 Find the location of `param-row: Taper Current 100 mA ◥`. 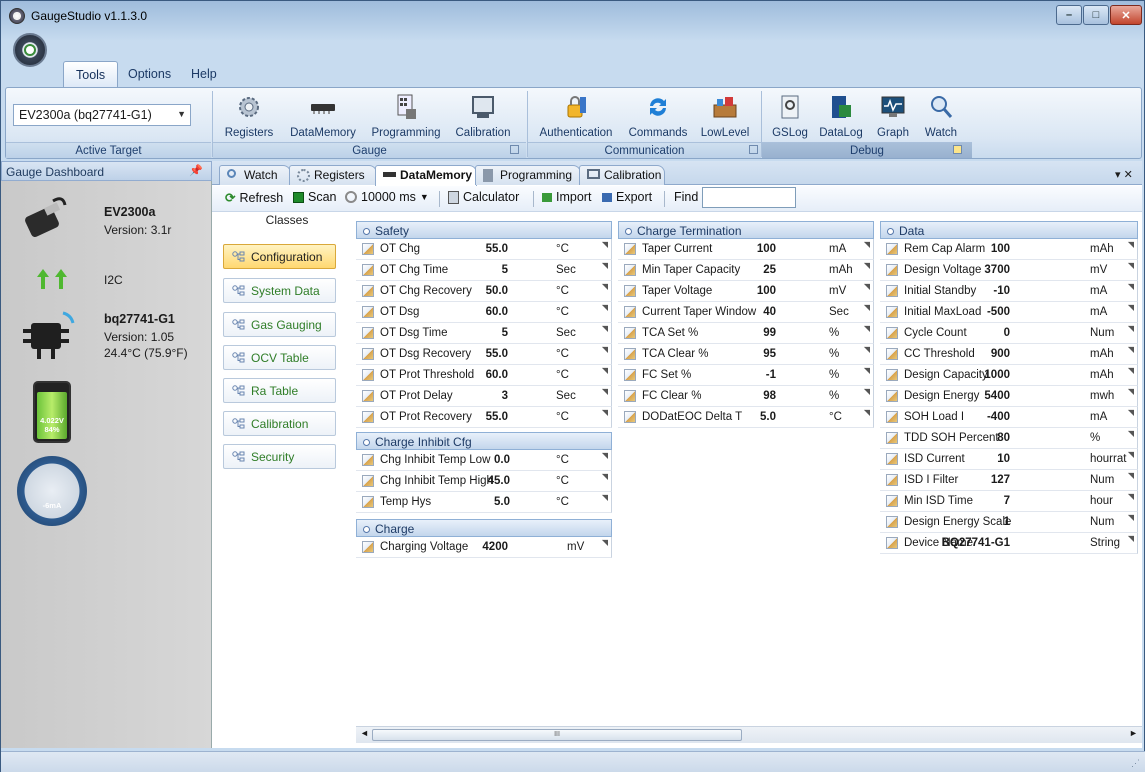

param-row: Taper Current 100 mA ◥ is located at coordinates (746, 249).